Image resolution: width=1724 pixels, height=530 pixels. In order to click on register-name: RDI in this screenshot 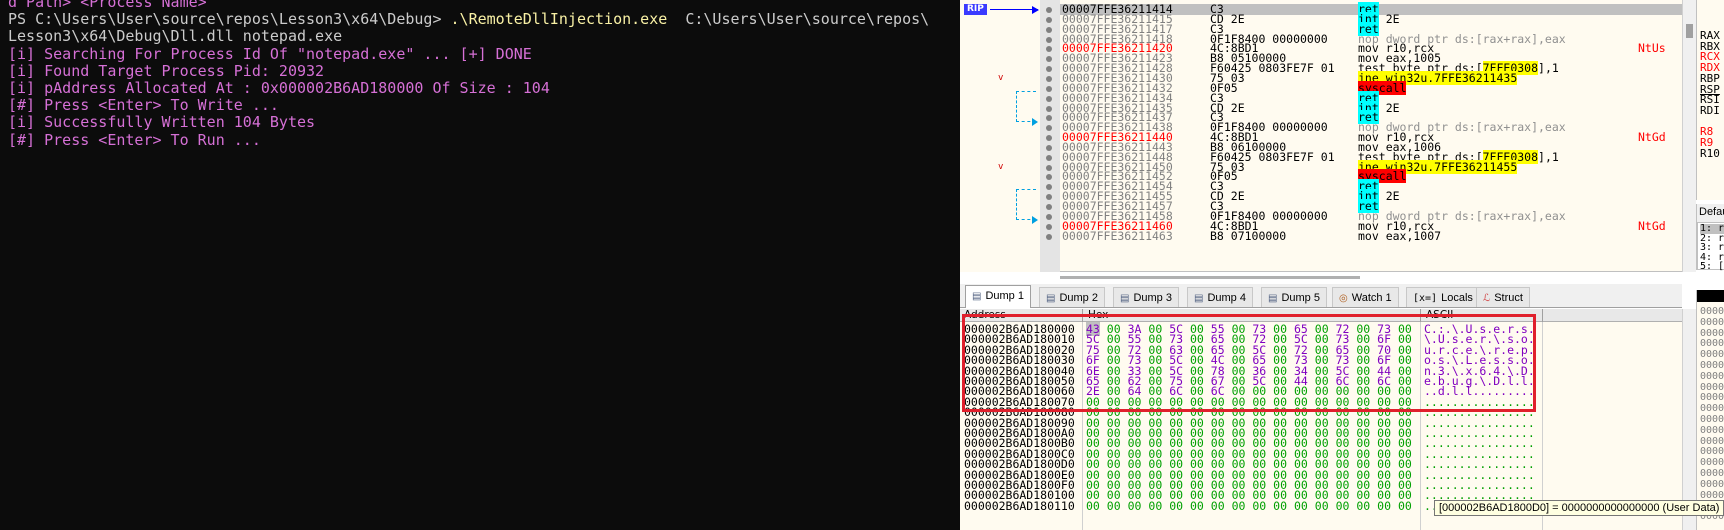, I will do `click(1710, 110)`.